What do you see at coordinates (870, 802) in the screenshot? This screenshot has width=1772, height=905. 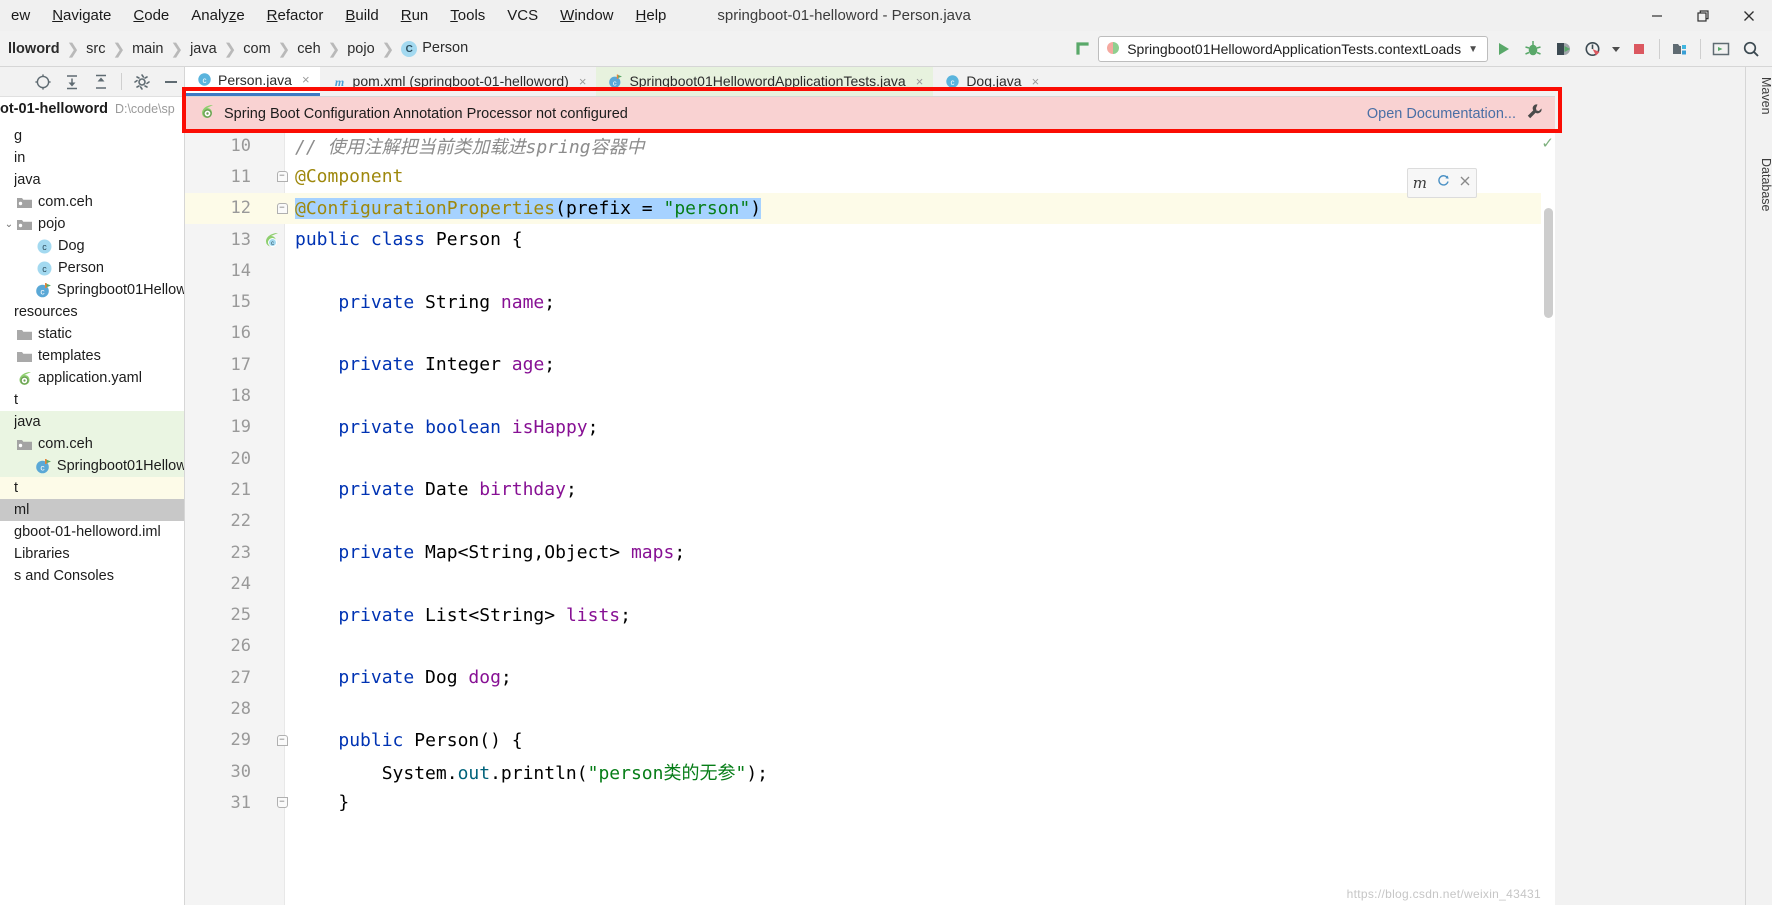 I see `code-line: 31 − }` at bounding box center [870, 802].